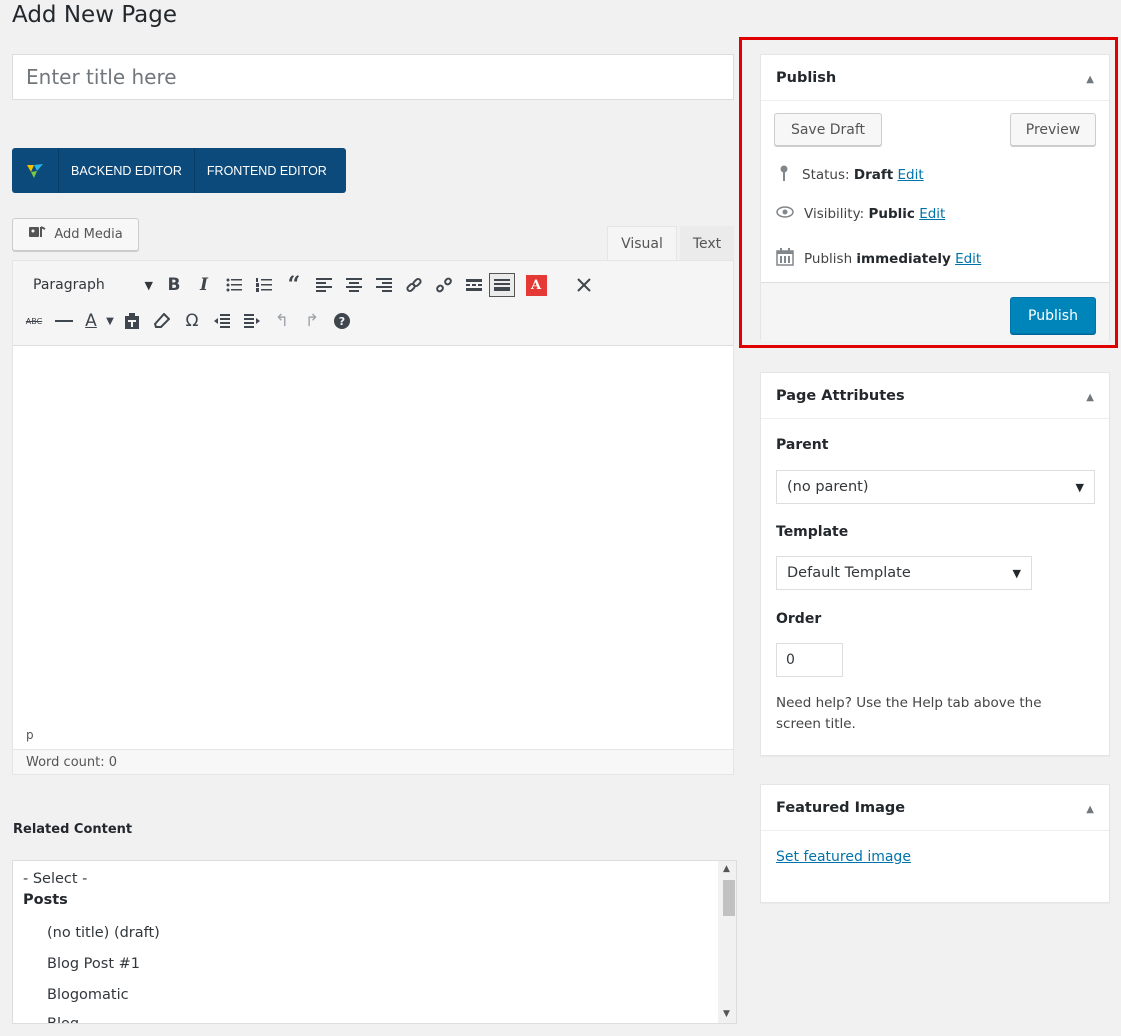 This screenshot has width=1121, height=1036. Describe the element at coordinates (174, 285) in the screenshot. I see `bold-icon: B` at that location.